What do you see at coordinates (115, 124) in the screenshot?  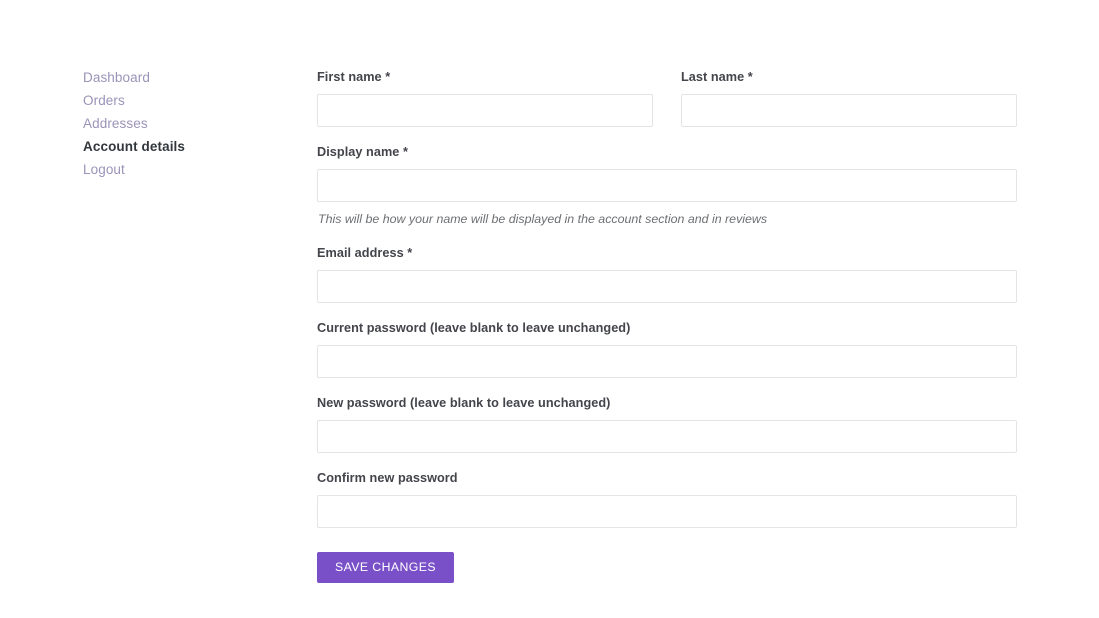 I see `sidebar-link-addresses: Addresses` at bounding box center [115, 124].